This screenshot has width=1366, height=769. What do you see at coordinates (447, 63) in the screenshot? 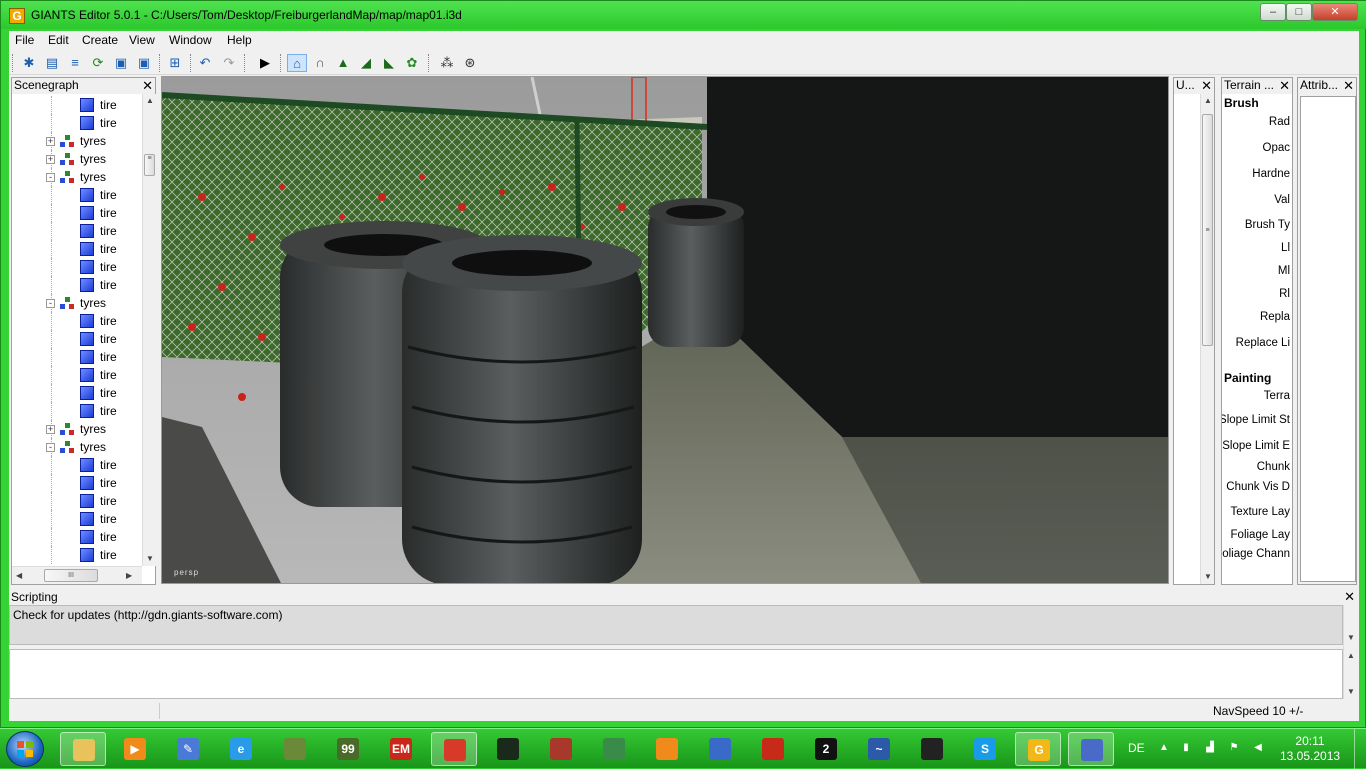
I see `particle-icon: ⁂` at bounding box center [447, 63].